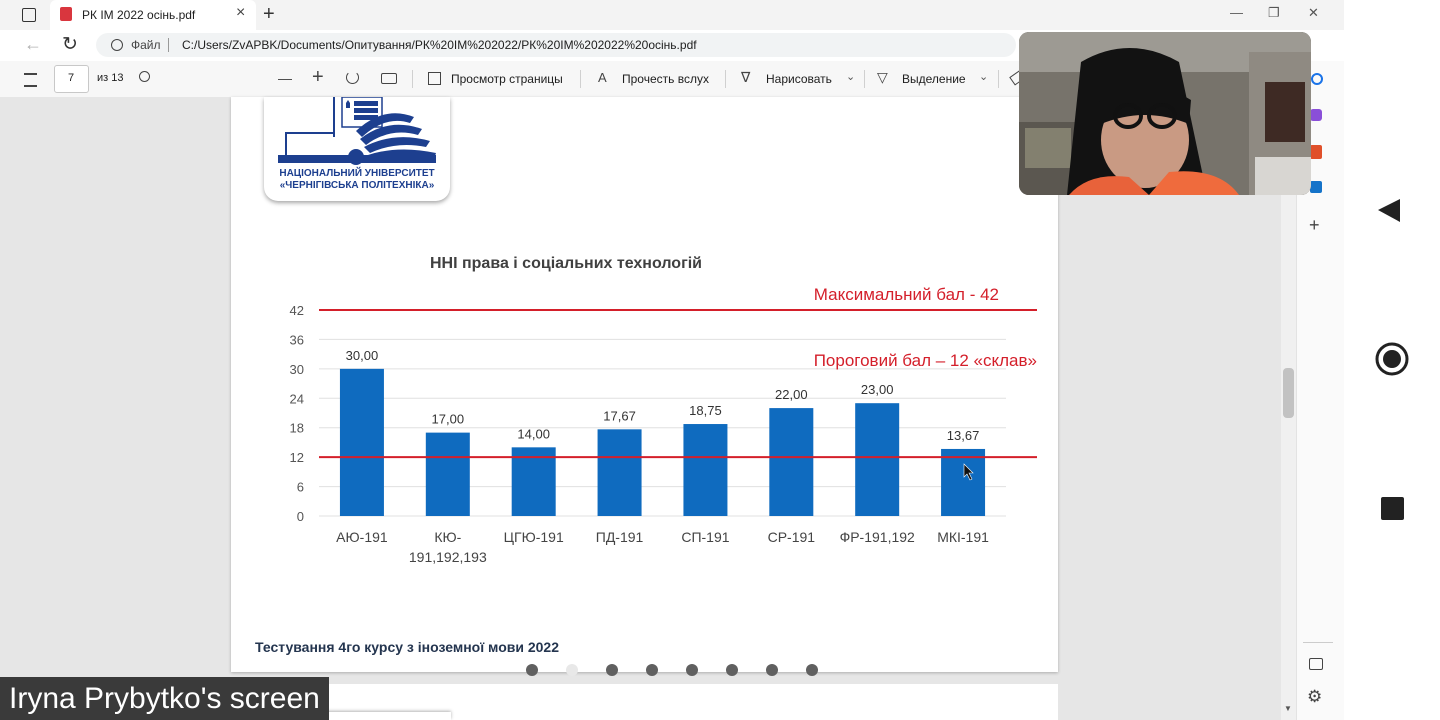  What do you see at coordinates (620, 537) in the screenshot?
I see `x-category-label: ПД-191` at bounding box center [620, 537].